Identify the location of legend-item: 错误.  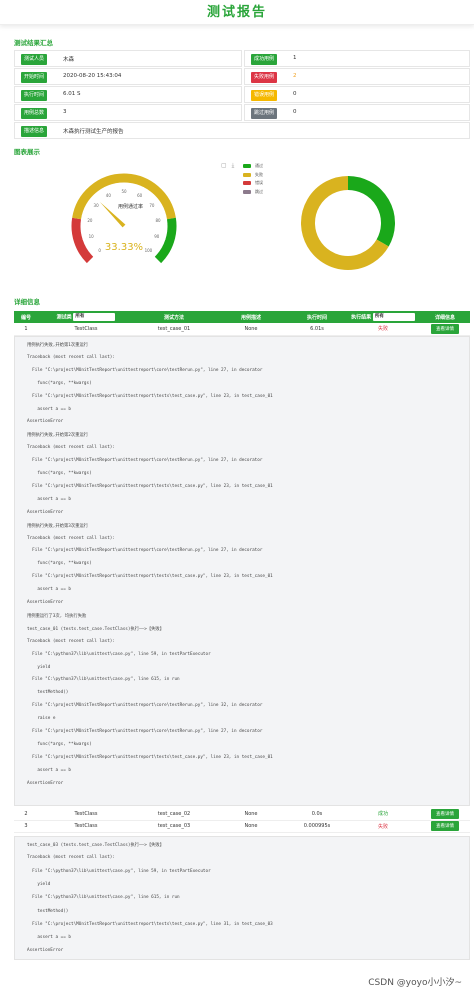
(253, 183).